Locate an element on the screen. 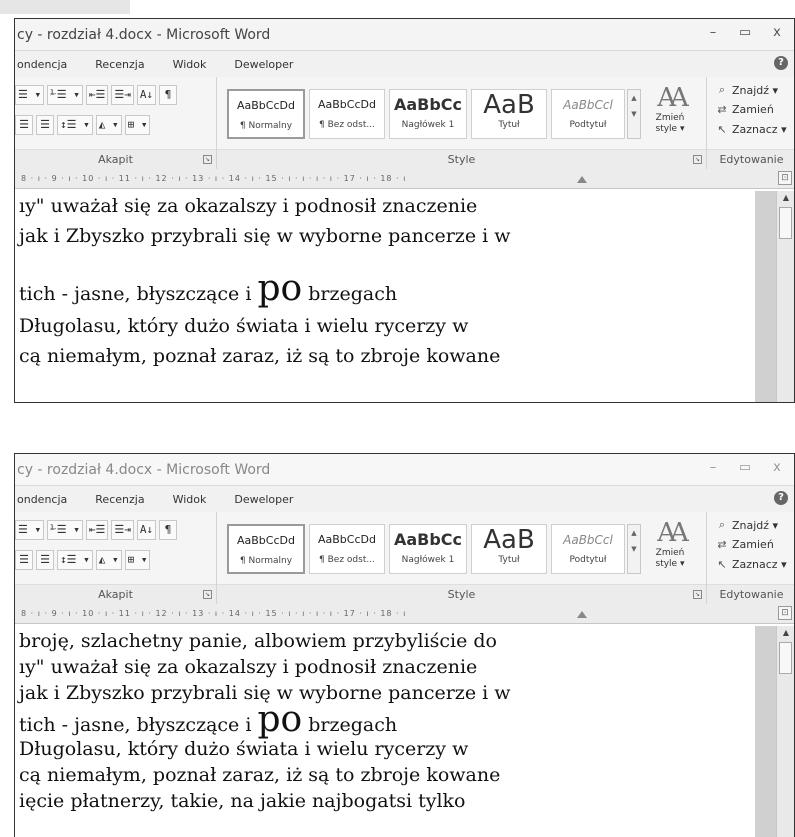  styles-group-label: Style is located at coordinates (461, 594).